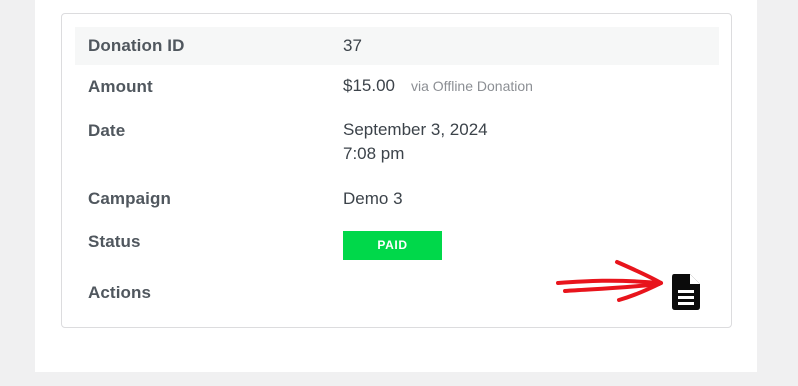 The height and width of the screenshot is (386, 798). What do you see at coordinates (129, 198) in the screenshot?
I see `campaign-label: Campaign` at bounding box center [129, 198].